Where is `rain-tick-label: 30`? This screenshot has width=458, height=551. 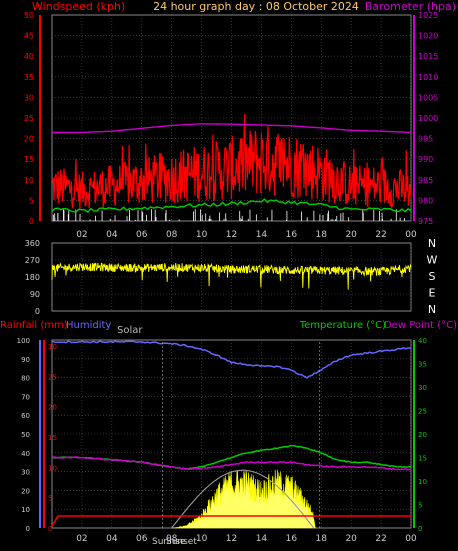
rain-tick-label: 30 is located at coordinates (52, 347).